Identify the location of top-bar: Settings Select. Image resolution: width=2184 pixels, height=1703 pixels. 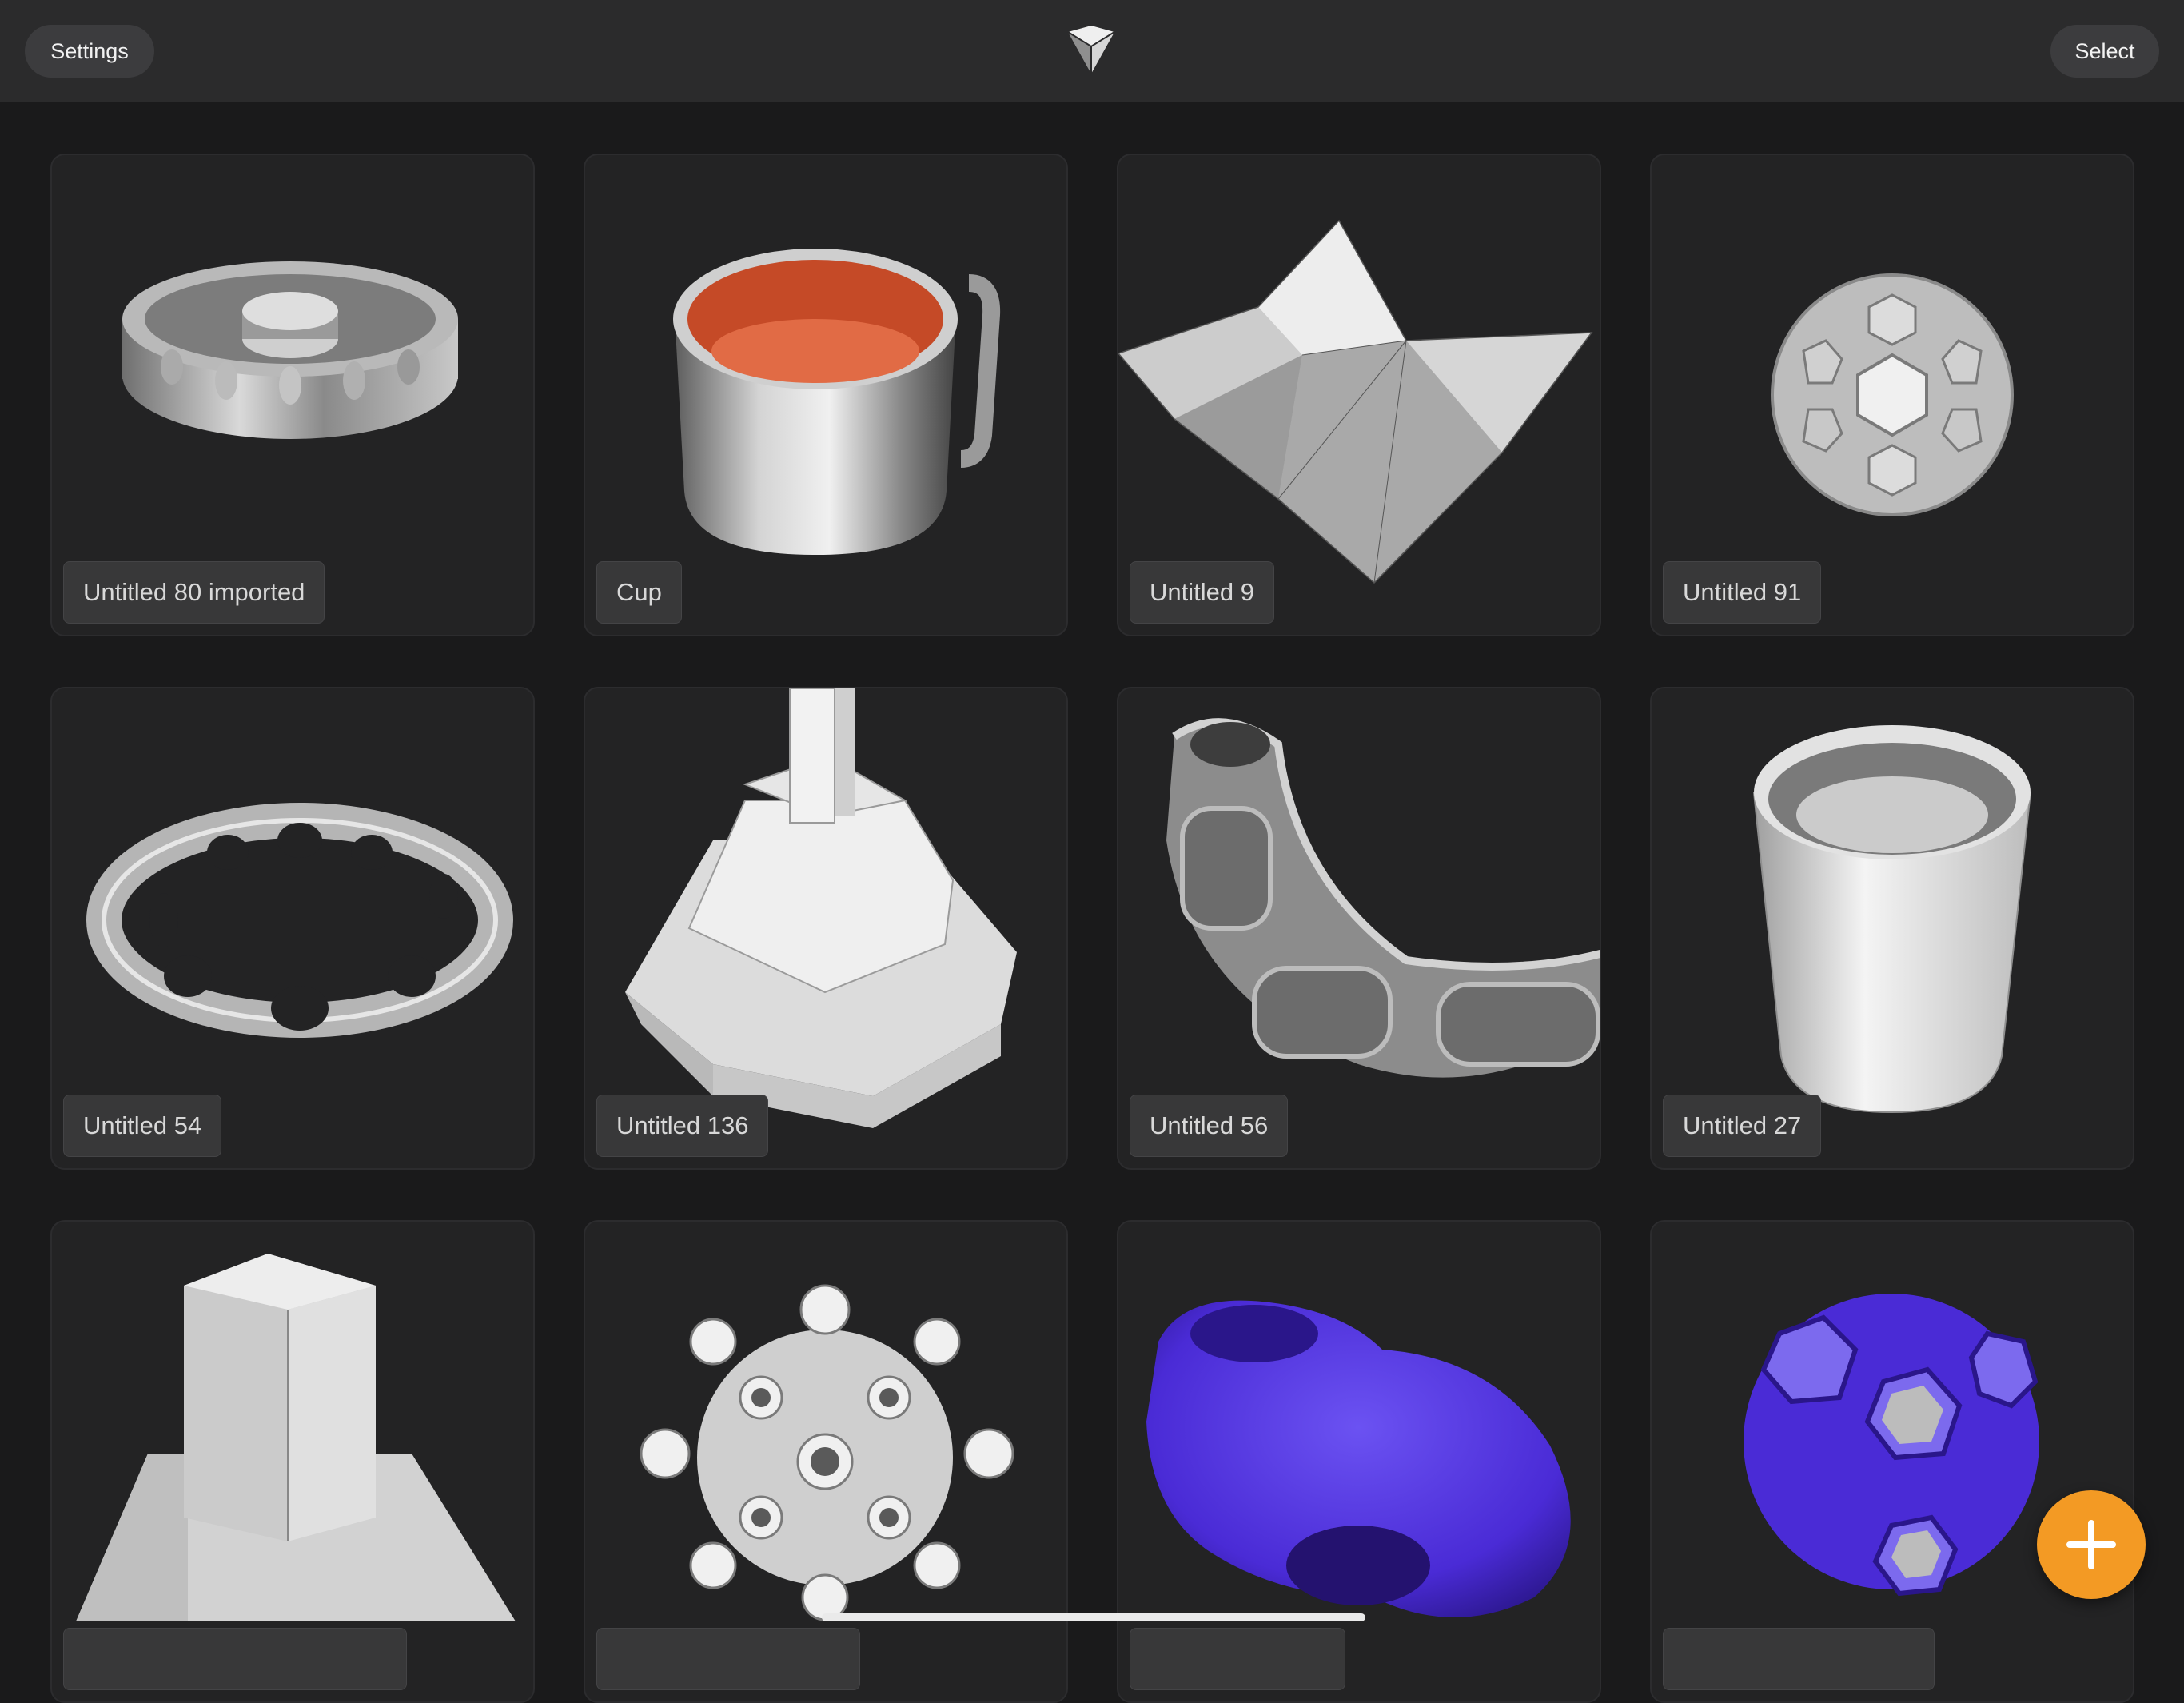
(1092, 51).